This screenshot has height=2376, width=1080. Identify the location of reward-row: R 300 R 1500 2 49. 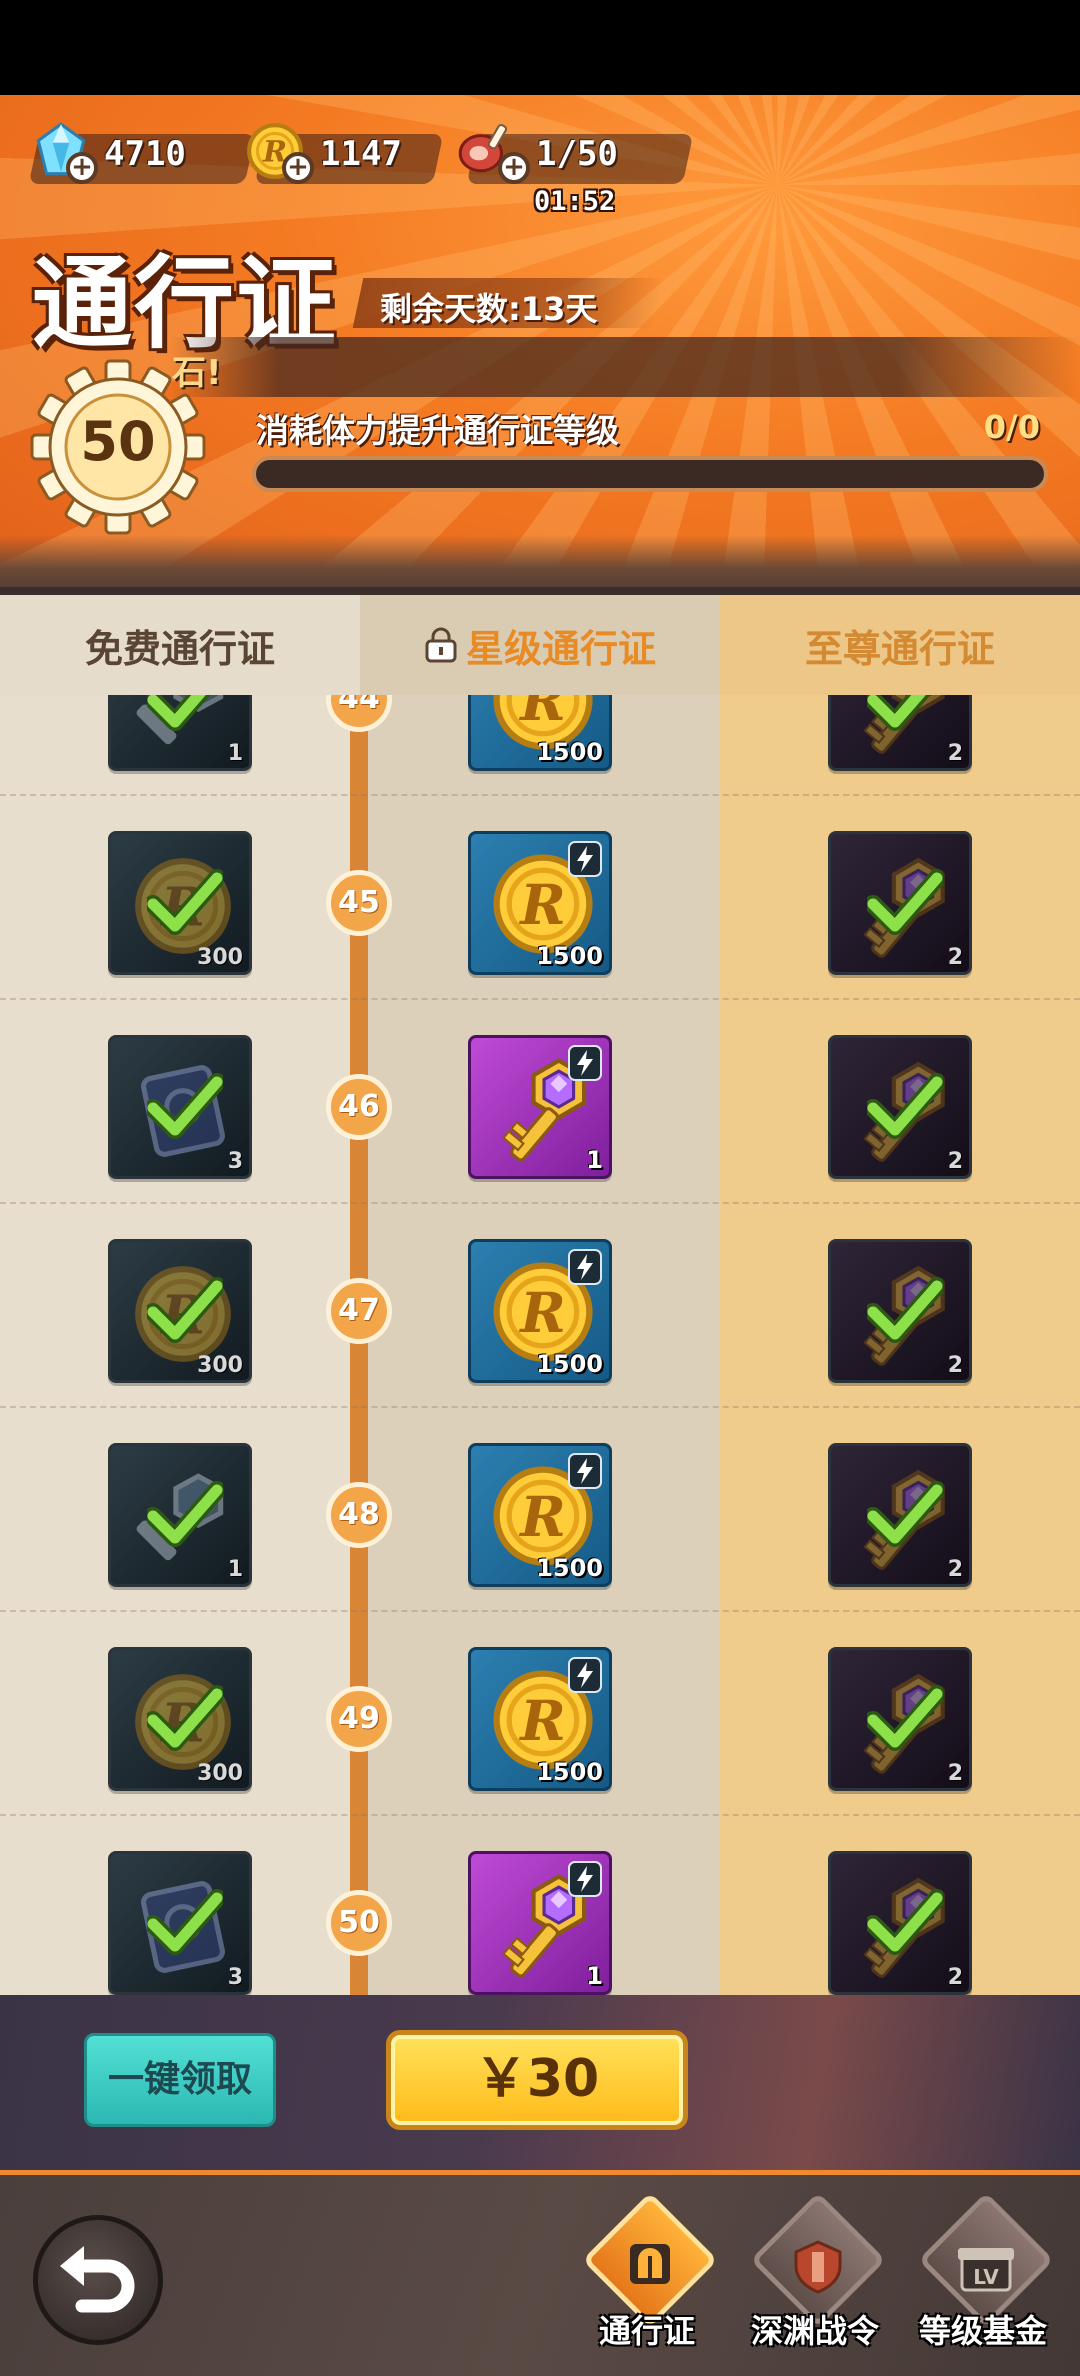
(540, 1714).